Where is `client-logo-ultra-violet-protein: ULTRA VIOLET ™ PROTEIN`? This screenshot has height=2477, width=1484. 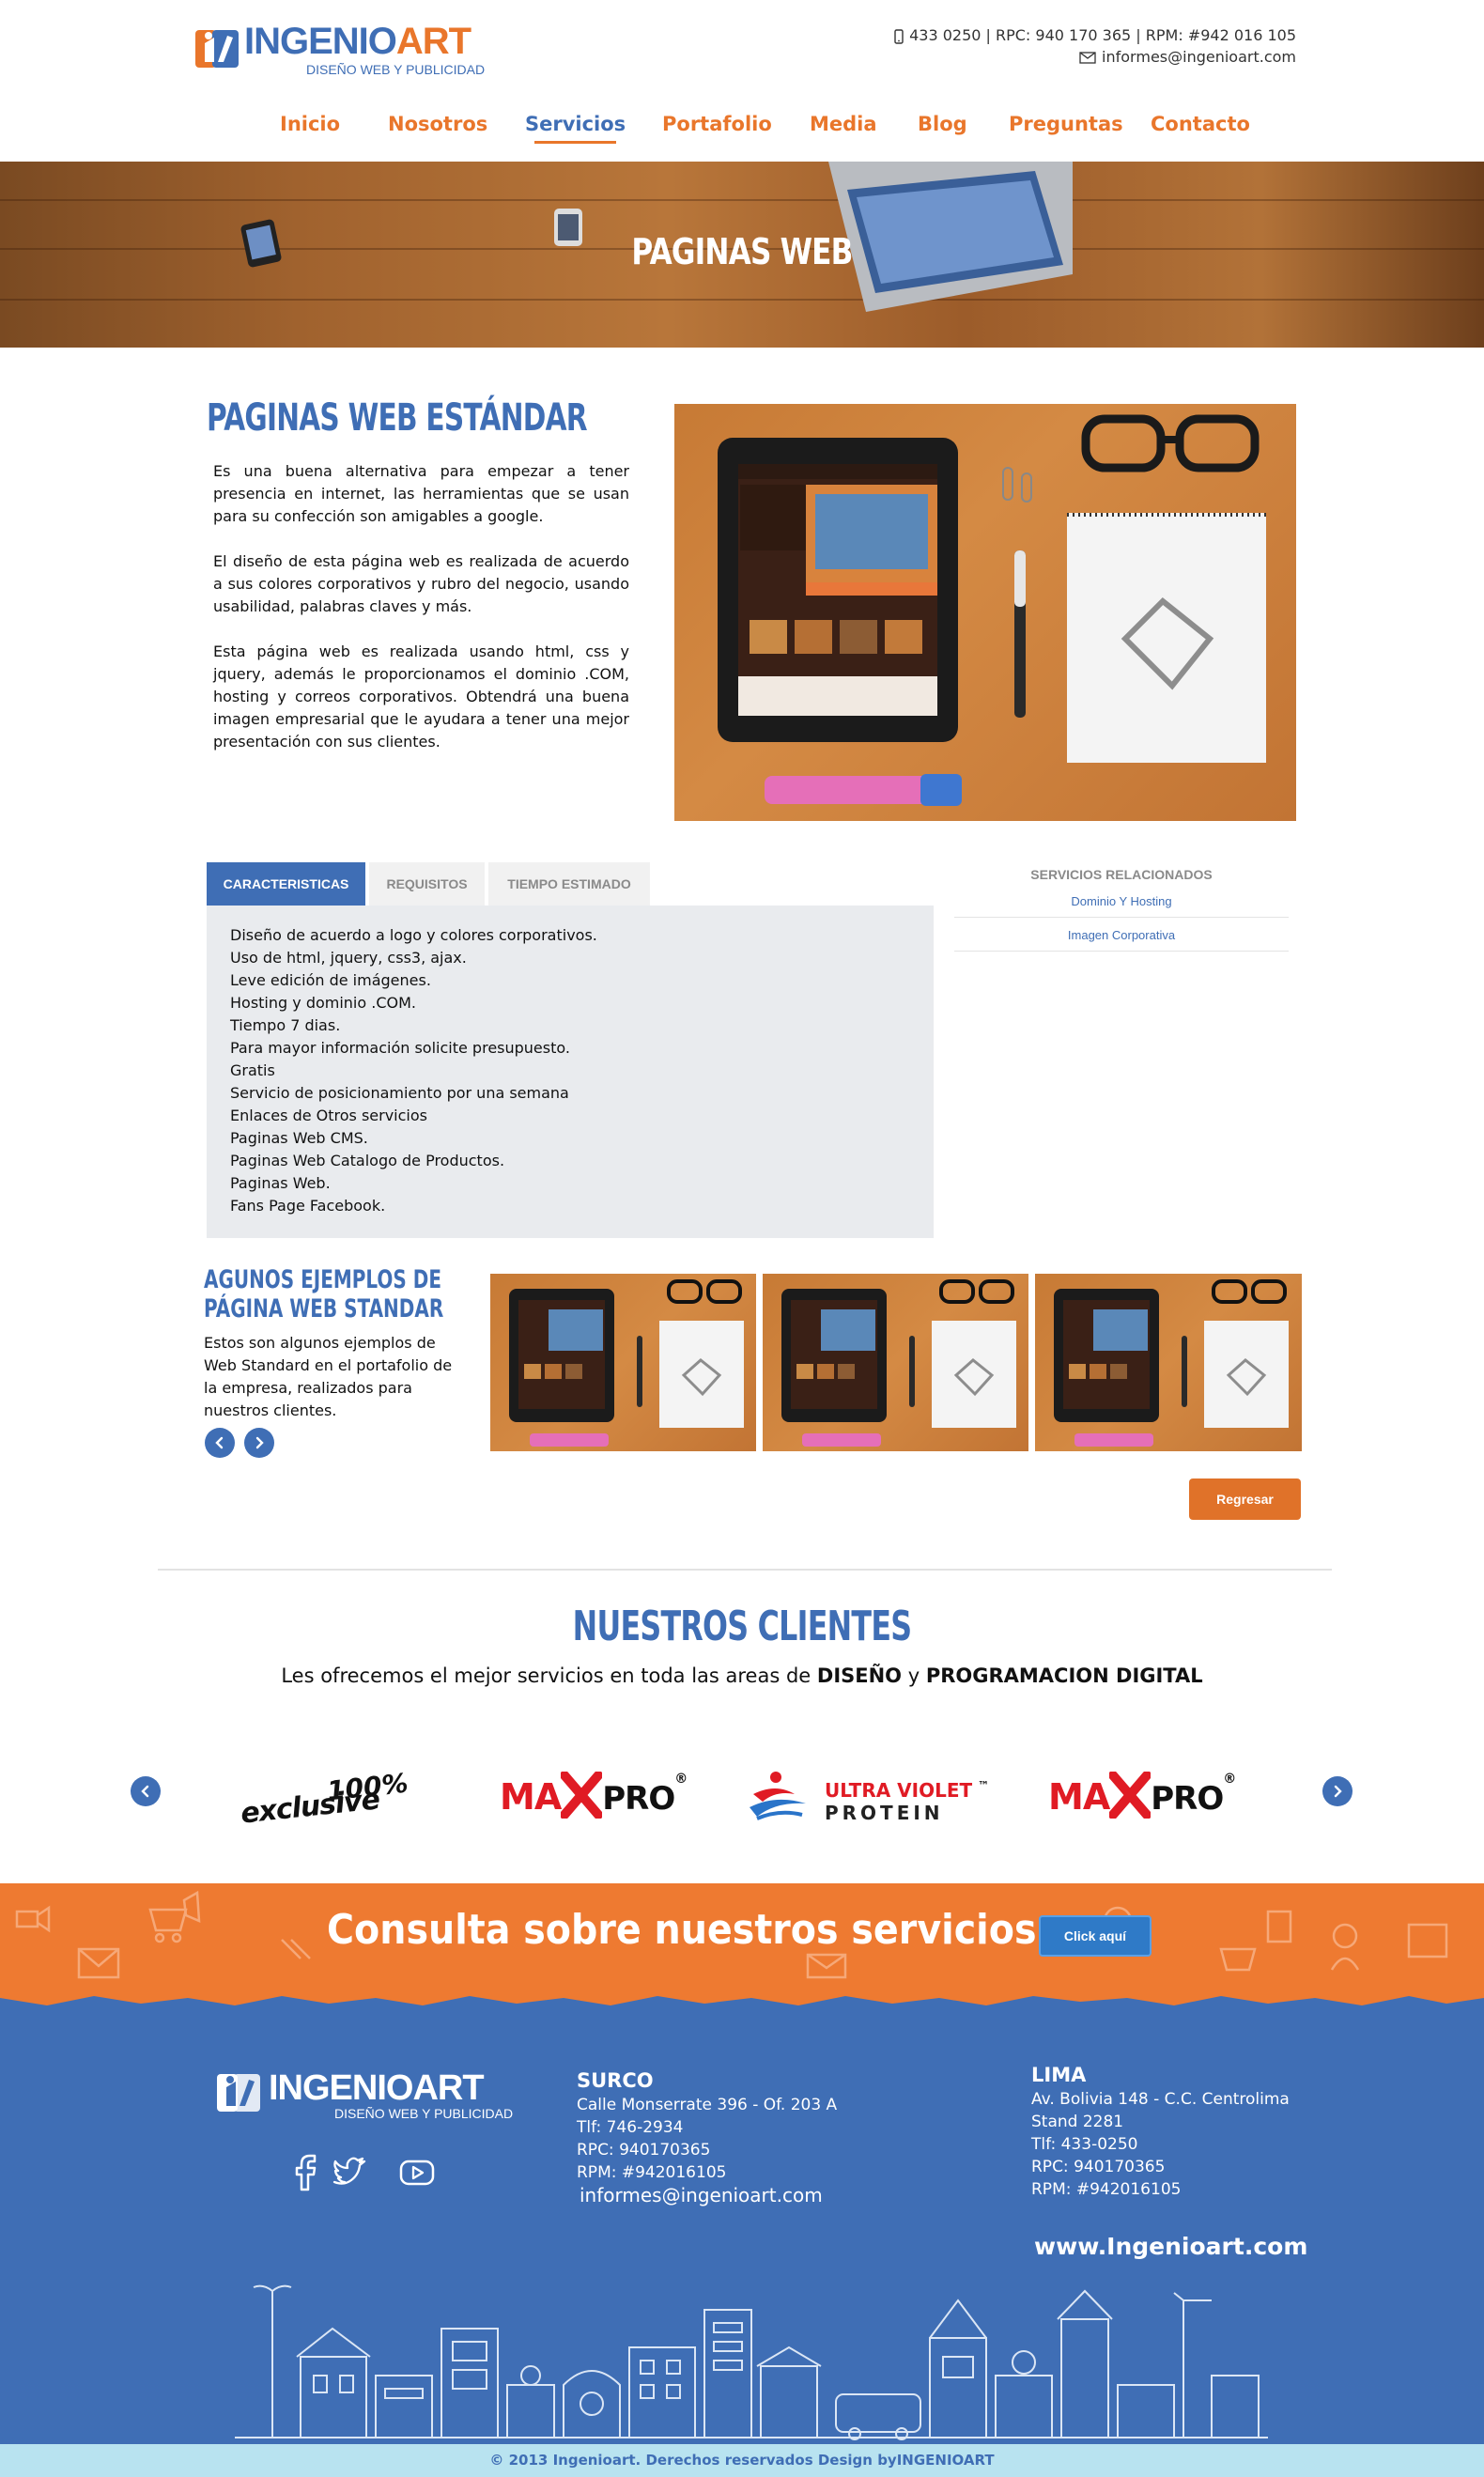 client-logo-ultra-violet-protein: ULTRA VIOLET ™ PROTEIN is located at coordinates (868, 1797).